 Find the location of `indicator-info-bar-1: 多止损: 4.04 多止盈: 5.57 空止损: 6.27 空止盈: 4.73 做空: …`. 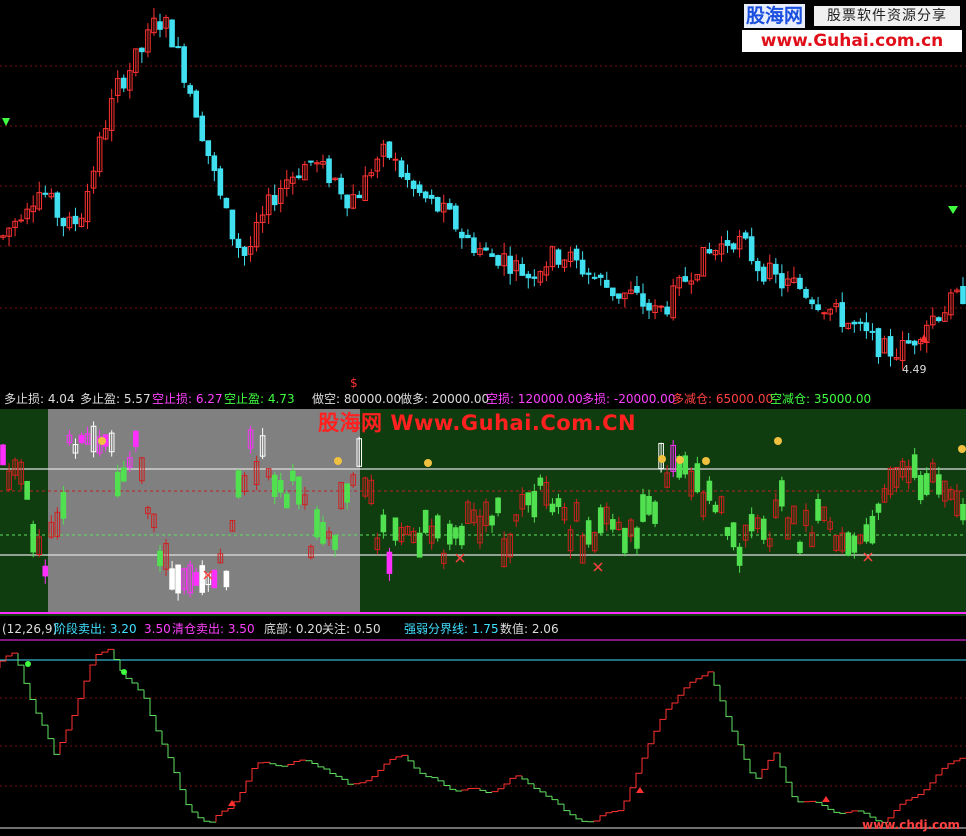

indicator-info-bar-1: 多止损: 4.04 多止盈: 5.57 空止损: 6.27 空止盈: 4.73 做空: … is located at coordinates (483, 399).